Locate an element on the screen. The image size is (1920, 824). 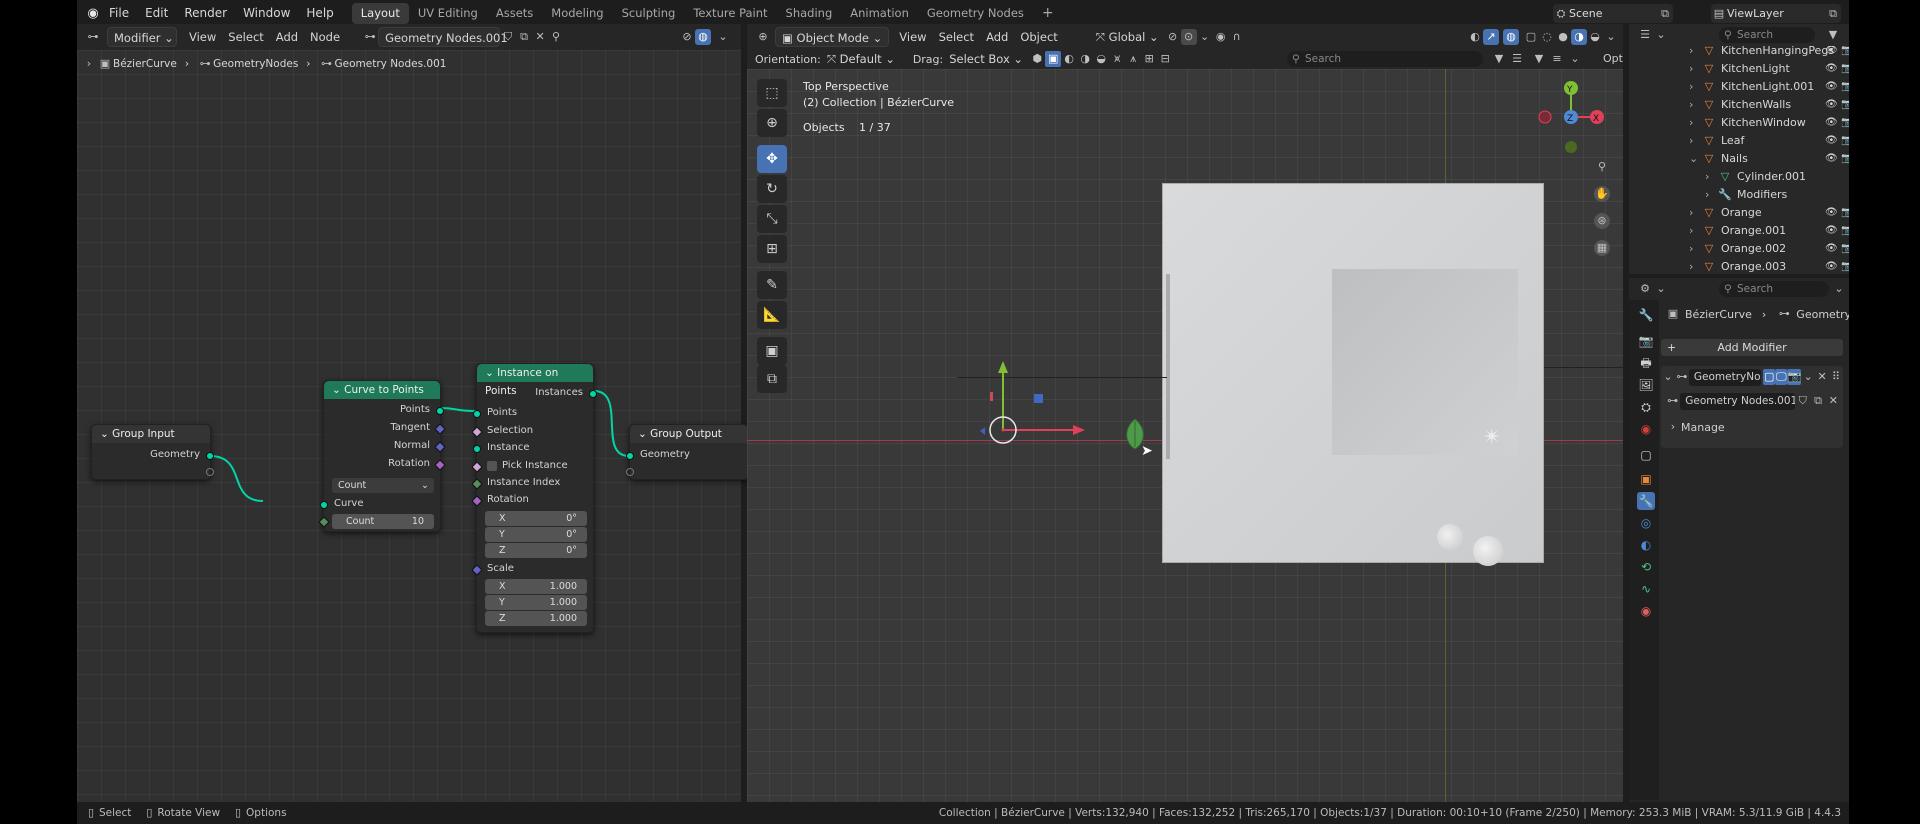
modifier-name-field: GeometryNodes is located at coordinates (1725, 377).